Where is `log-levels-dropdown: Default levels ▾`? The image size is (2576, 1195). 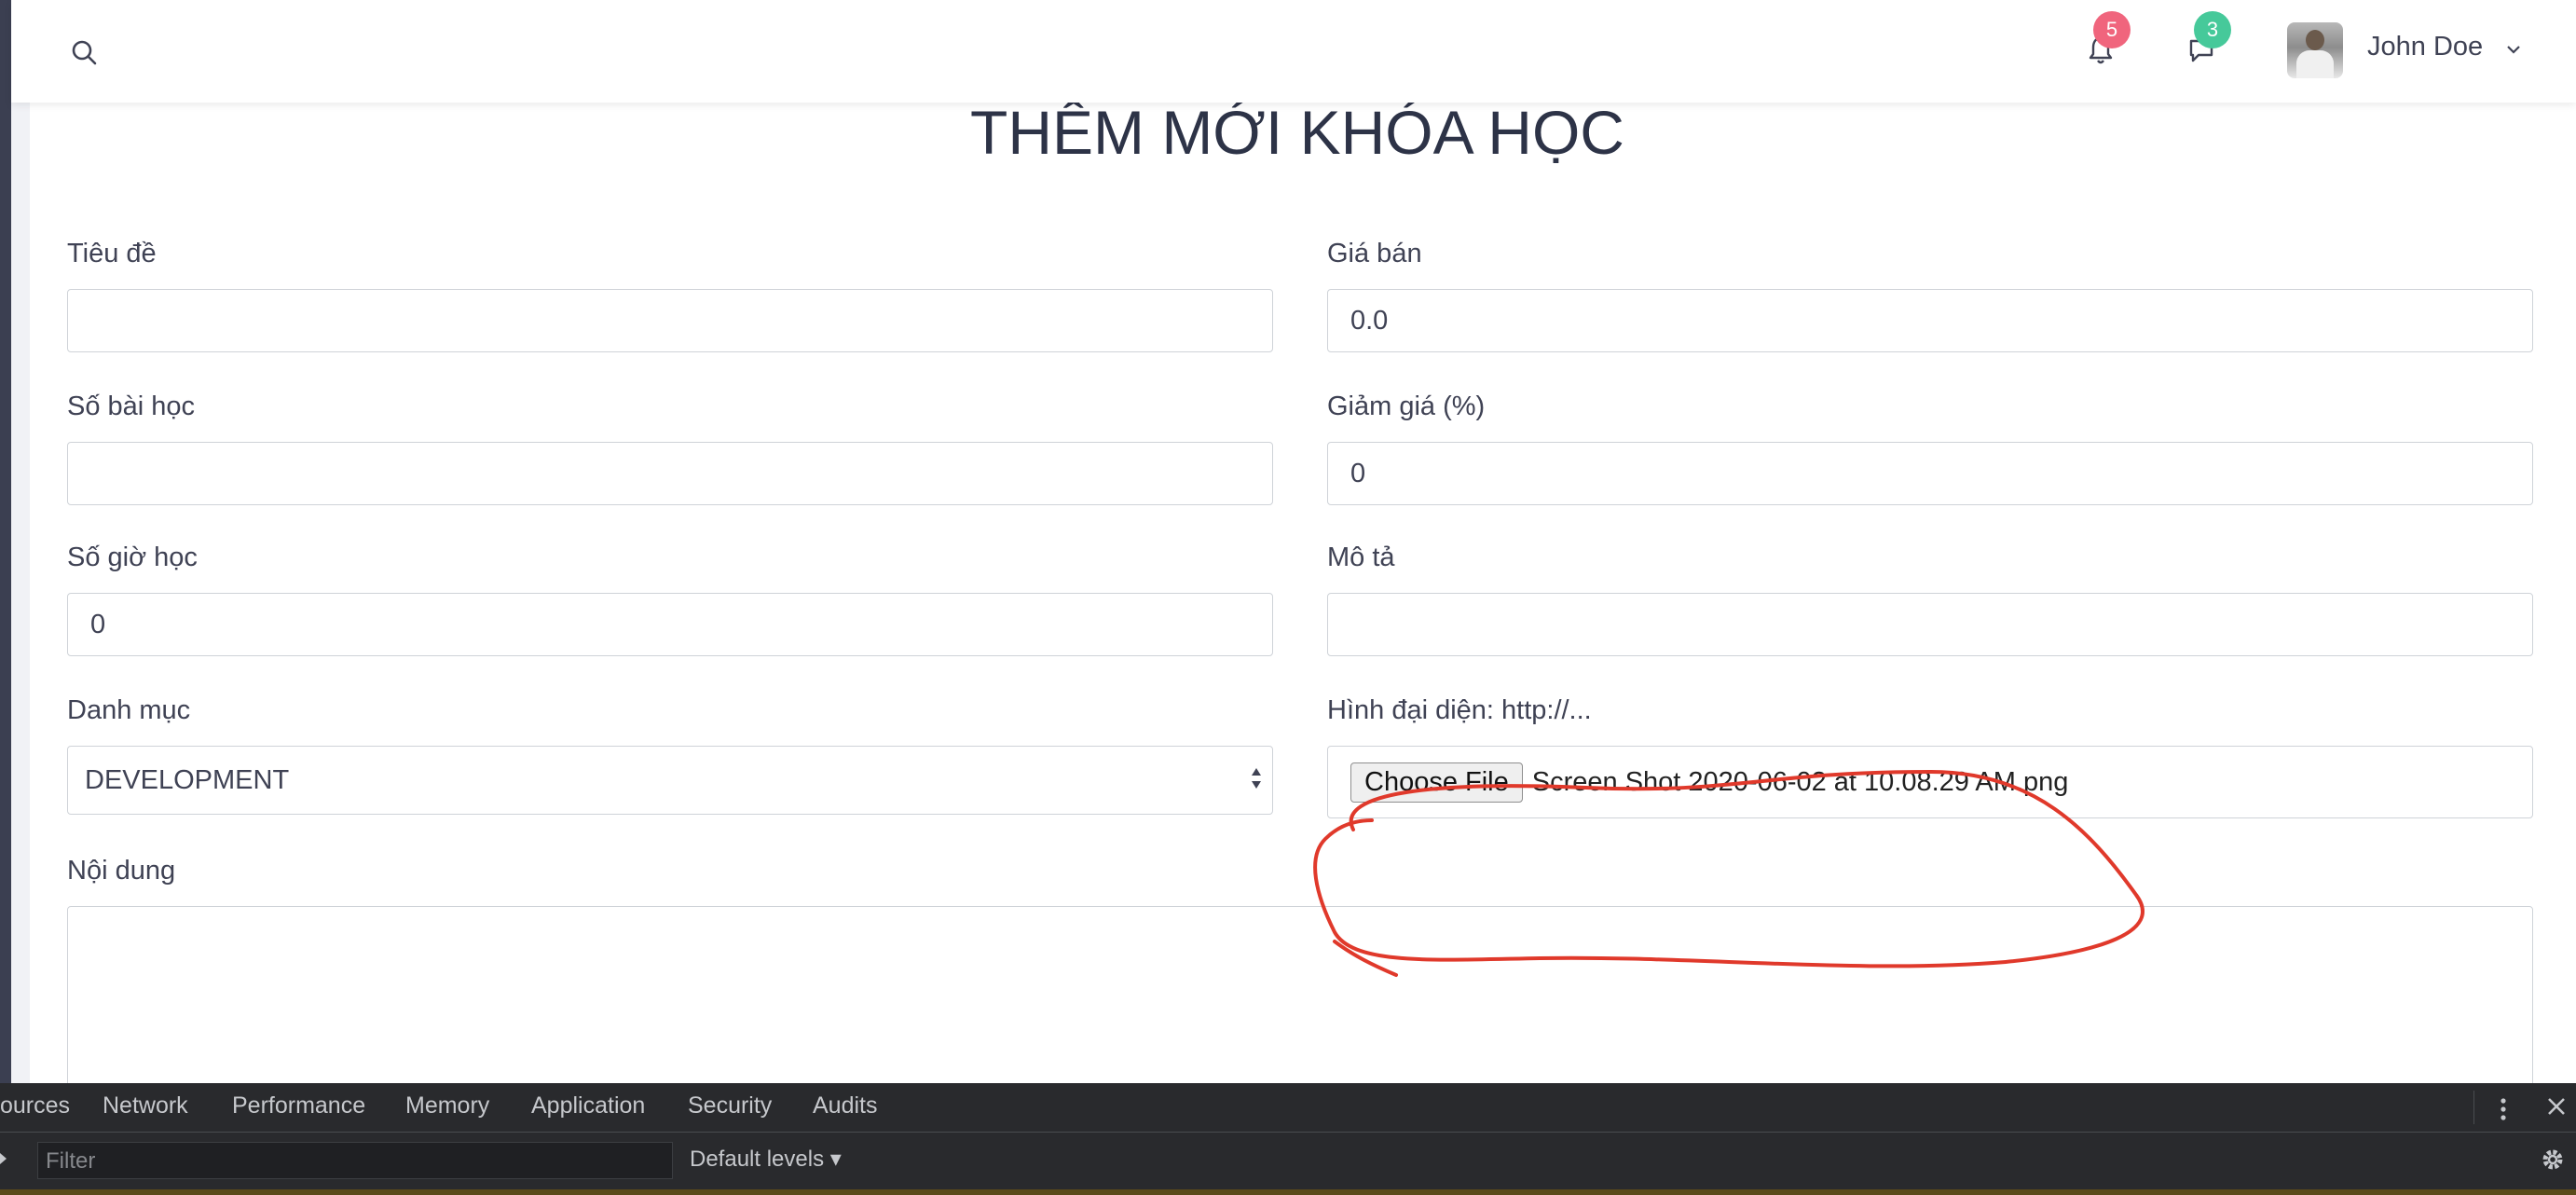 log-levels-dropdown: Default levels ▾ is located at coordinates (766, 1159).